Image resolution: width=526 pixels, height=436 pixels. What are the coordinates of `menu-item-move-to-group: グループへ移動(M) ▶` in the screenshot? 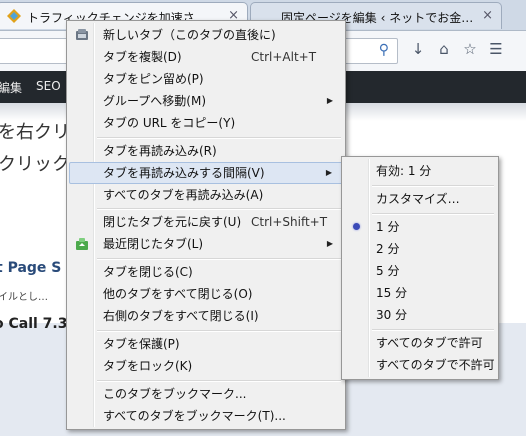 It's located at (206, 101).